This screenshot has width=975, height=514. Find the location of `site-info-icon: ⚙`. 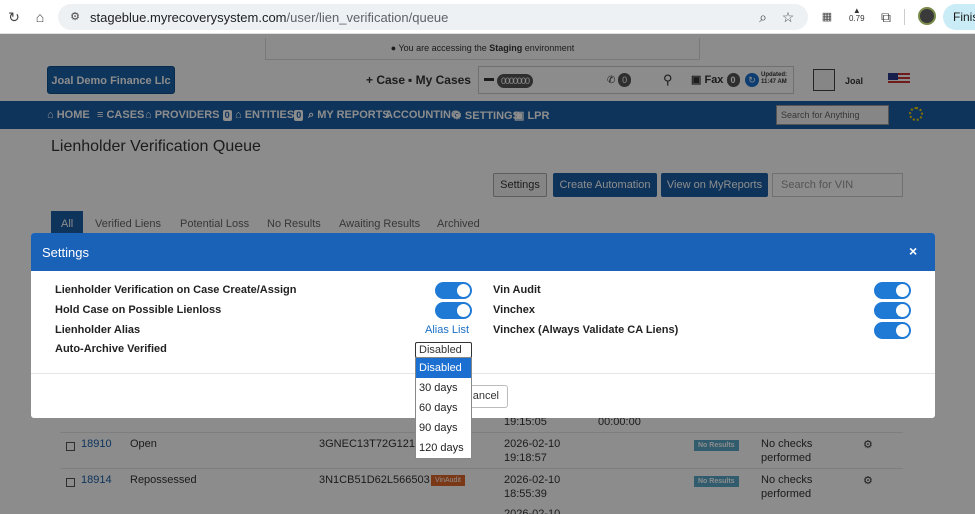

site-info-icon: ⚙ is located at coordinates (75, 17).